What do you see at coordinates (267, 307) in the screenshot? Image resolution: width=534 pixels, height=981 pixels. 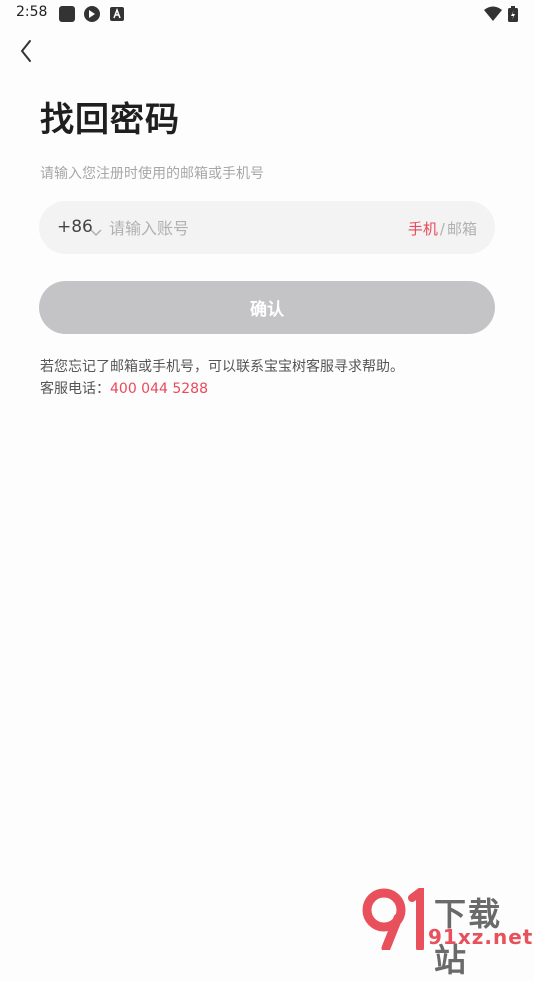 I see `confirm-button: 确认` at bounding box center [267, 307].